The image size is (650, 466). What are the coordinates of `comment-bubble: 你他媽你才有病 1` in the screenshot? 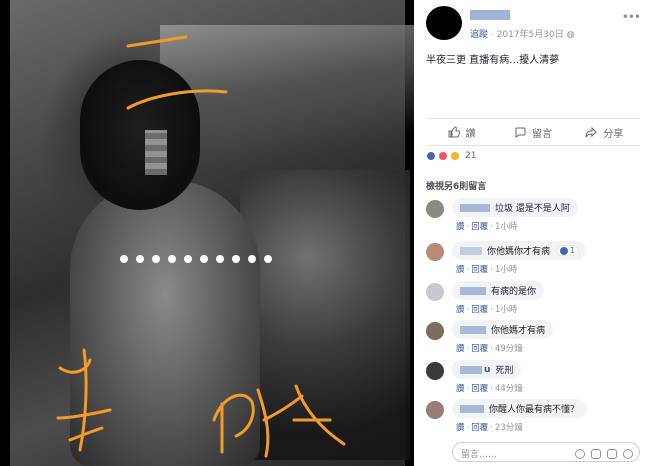 It's located at (519, 250).